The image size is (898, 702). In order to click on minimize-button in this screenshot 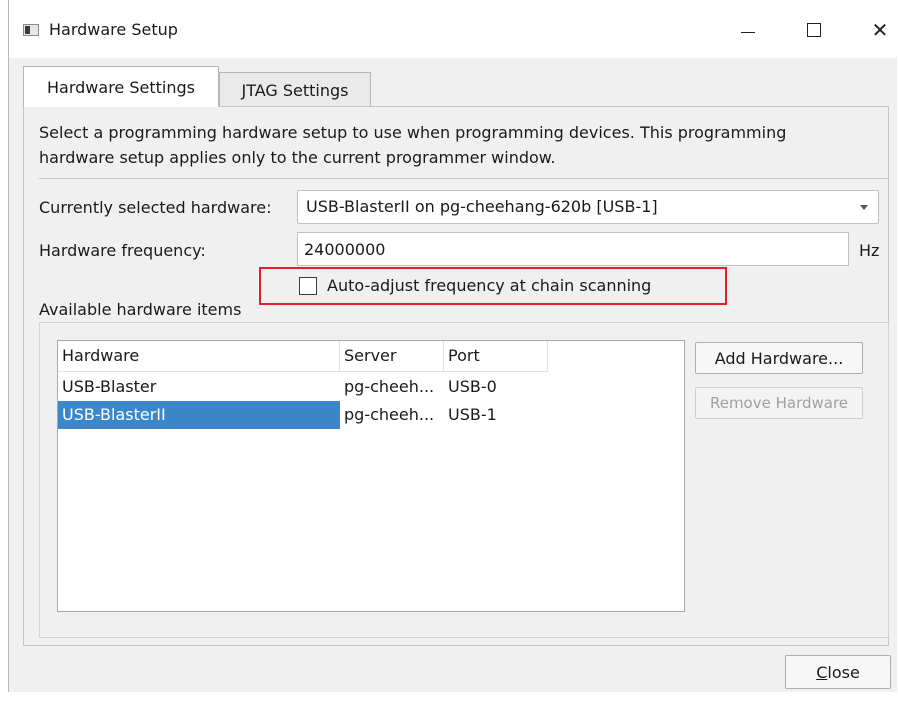, I will do `click(748, 30)`.